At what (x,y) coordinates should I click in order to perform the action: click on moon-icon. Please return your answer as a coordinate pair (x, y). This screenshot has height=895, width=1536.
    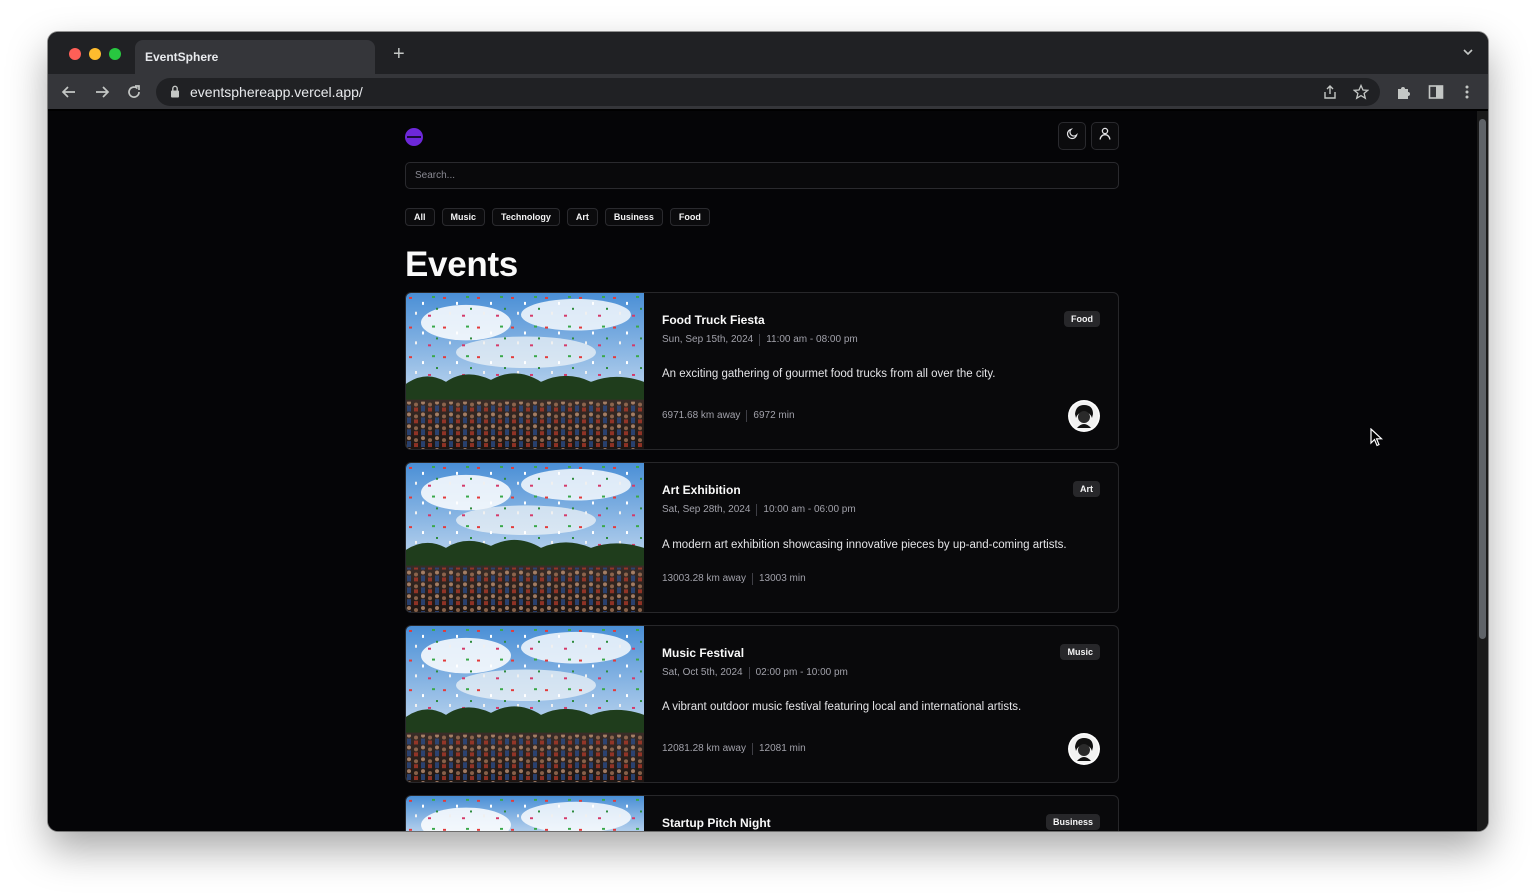
    Looking at the image, I should click on (1072, 136).